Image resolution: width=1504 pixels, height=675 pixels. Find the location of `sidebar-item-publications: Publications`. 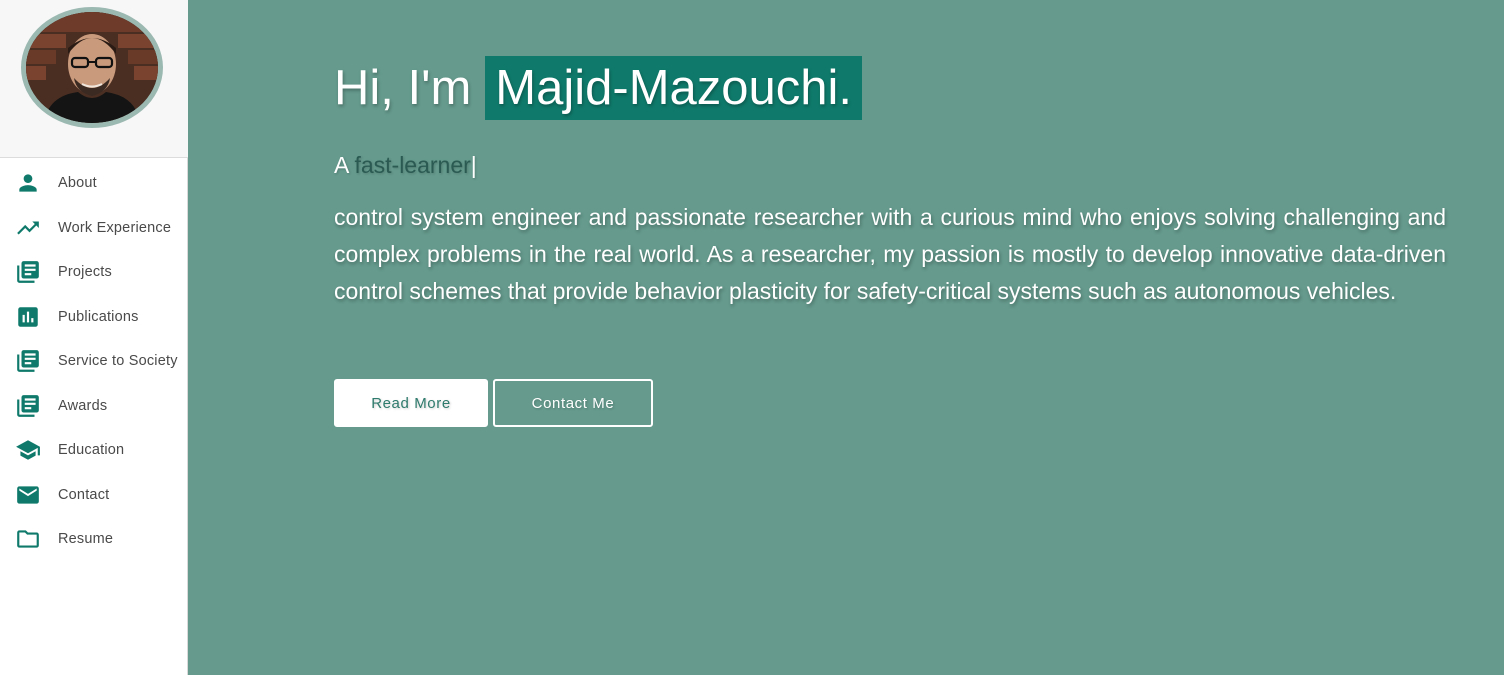

sidebar-item-publications: Publications is located at coordinates (94, 317).